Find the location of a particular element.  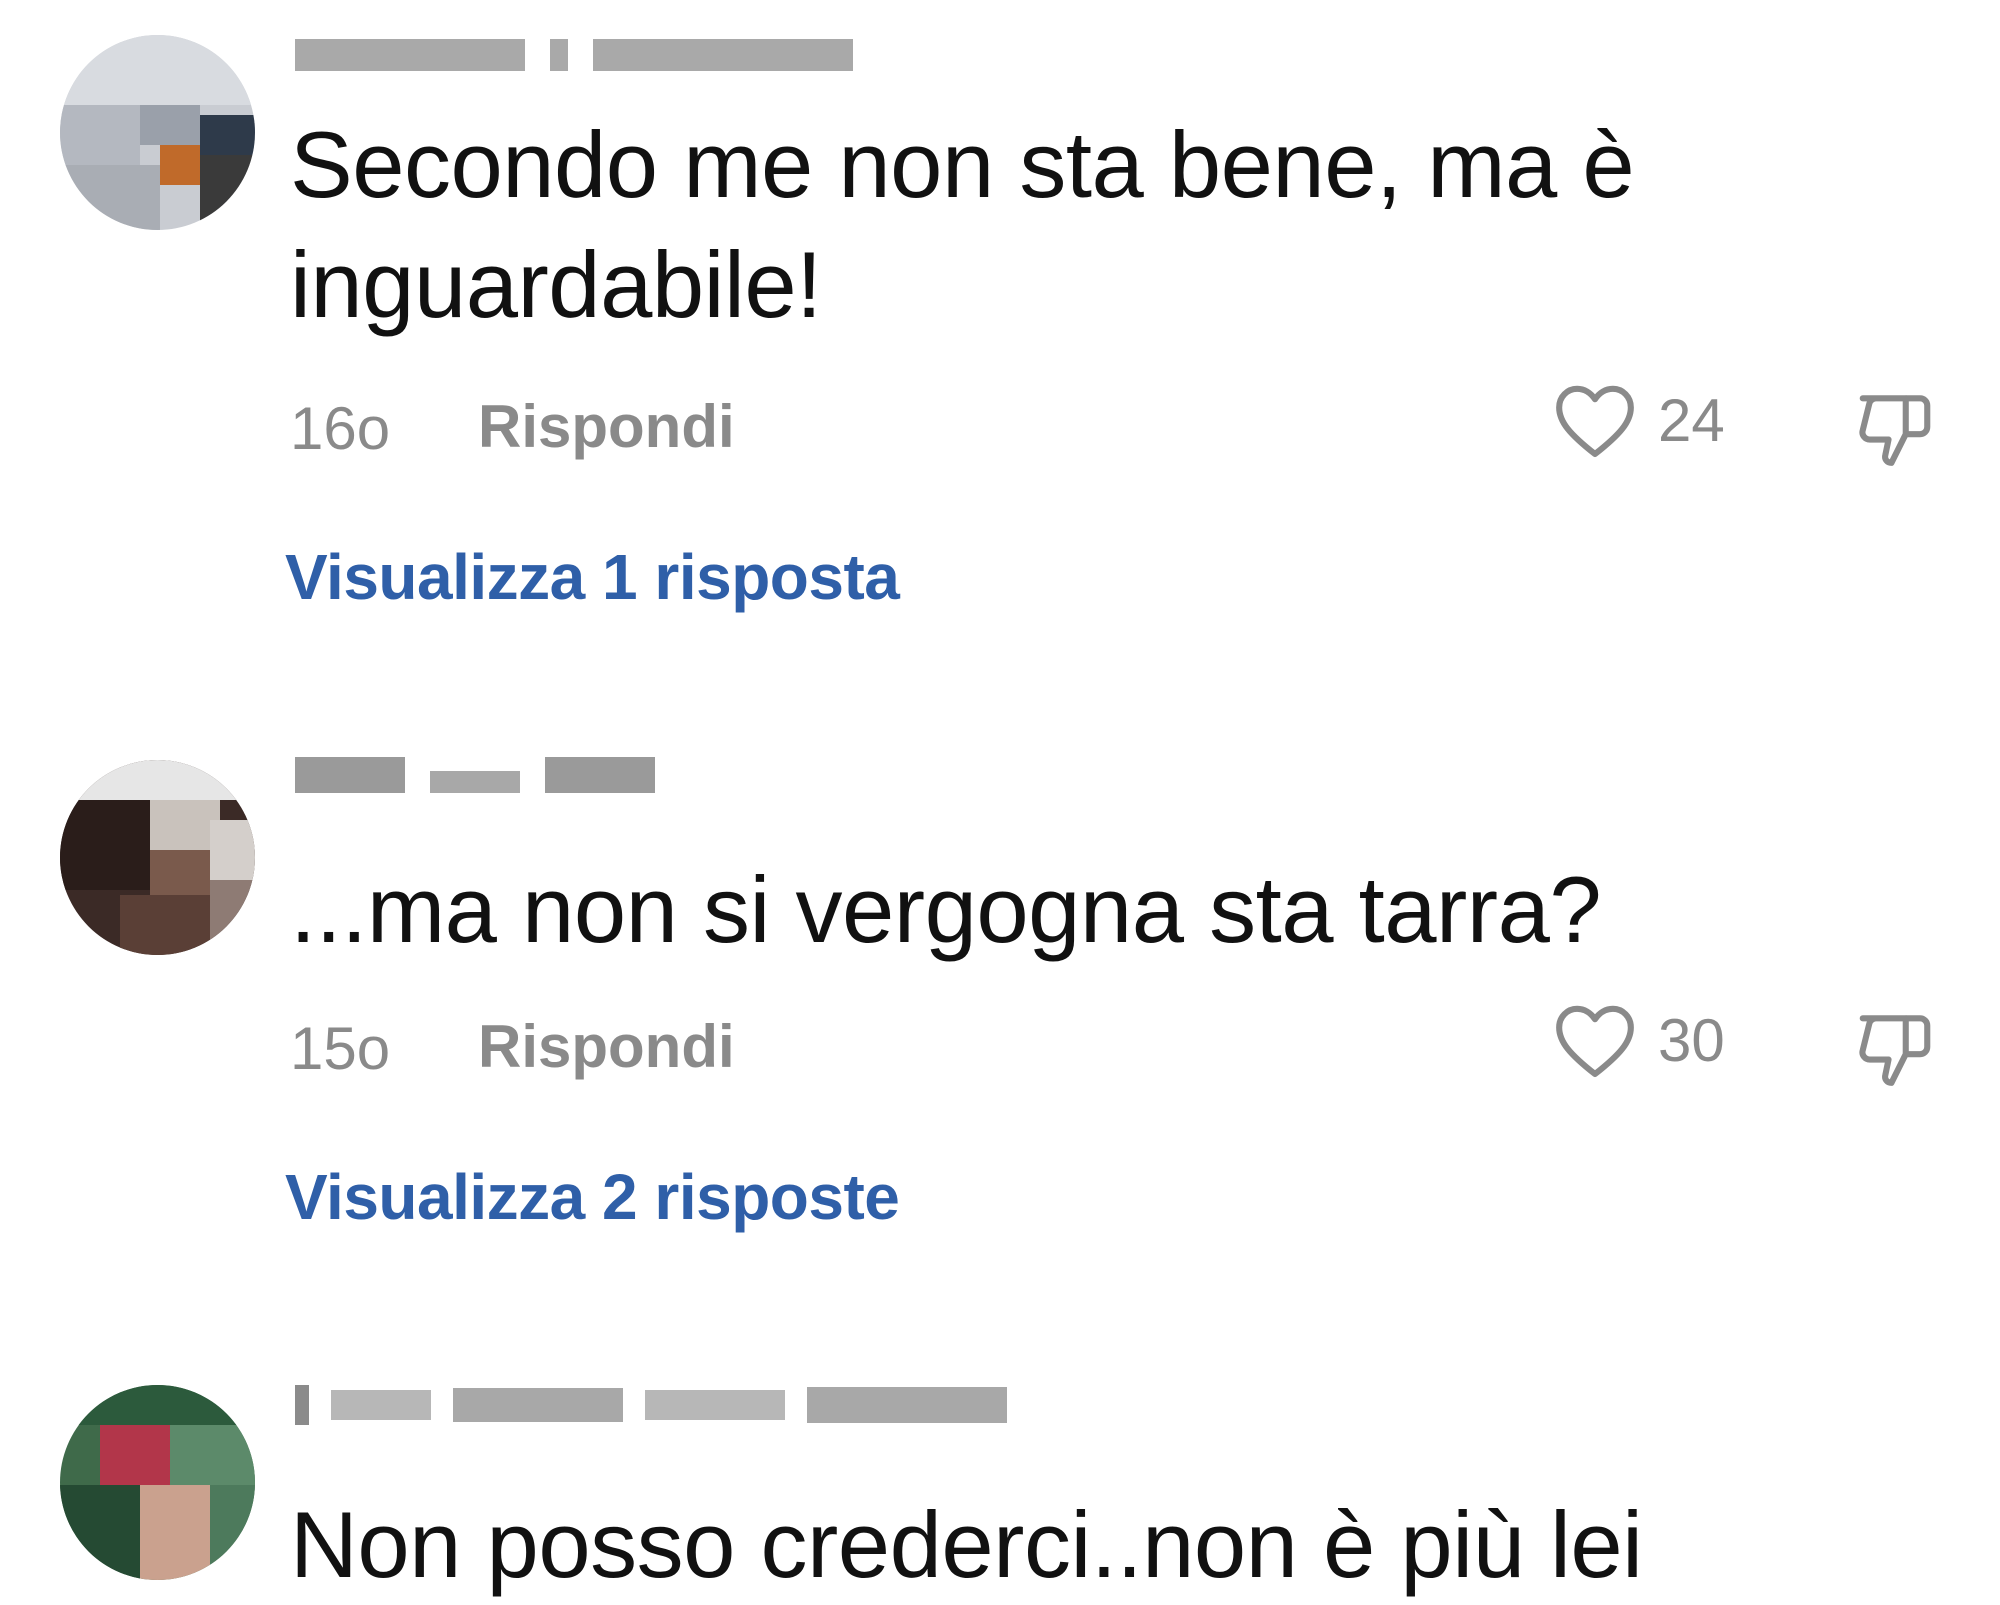

like-button: 30 is located at coordinates (1638, 1040).